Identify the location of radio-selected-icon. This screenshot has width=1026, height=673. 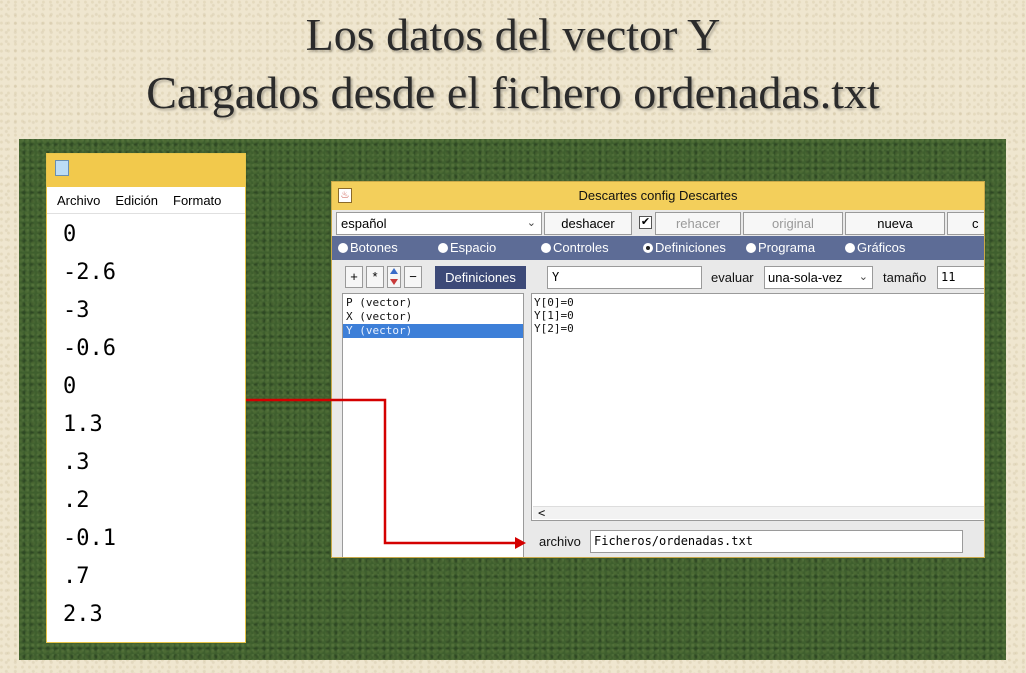
(648, 248).